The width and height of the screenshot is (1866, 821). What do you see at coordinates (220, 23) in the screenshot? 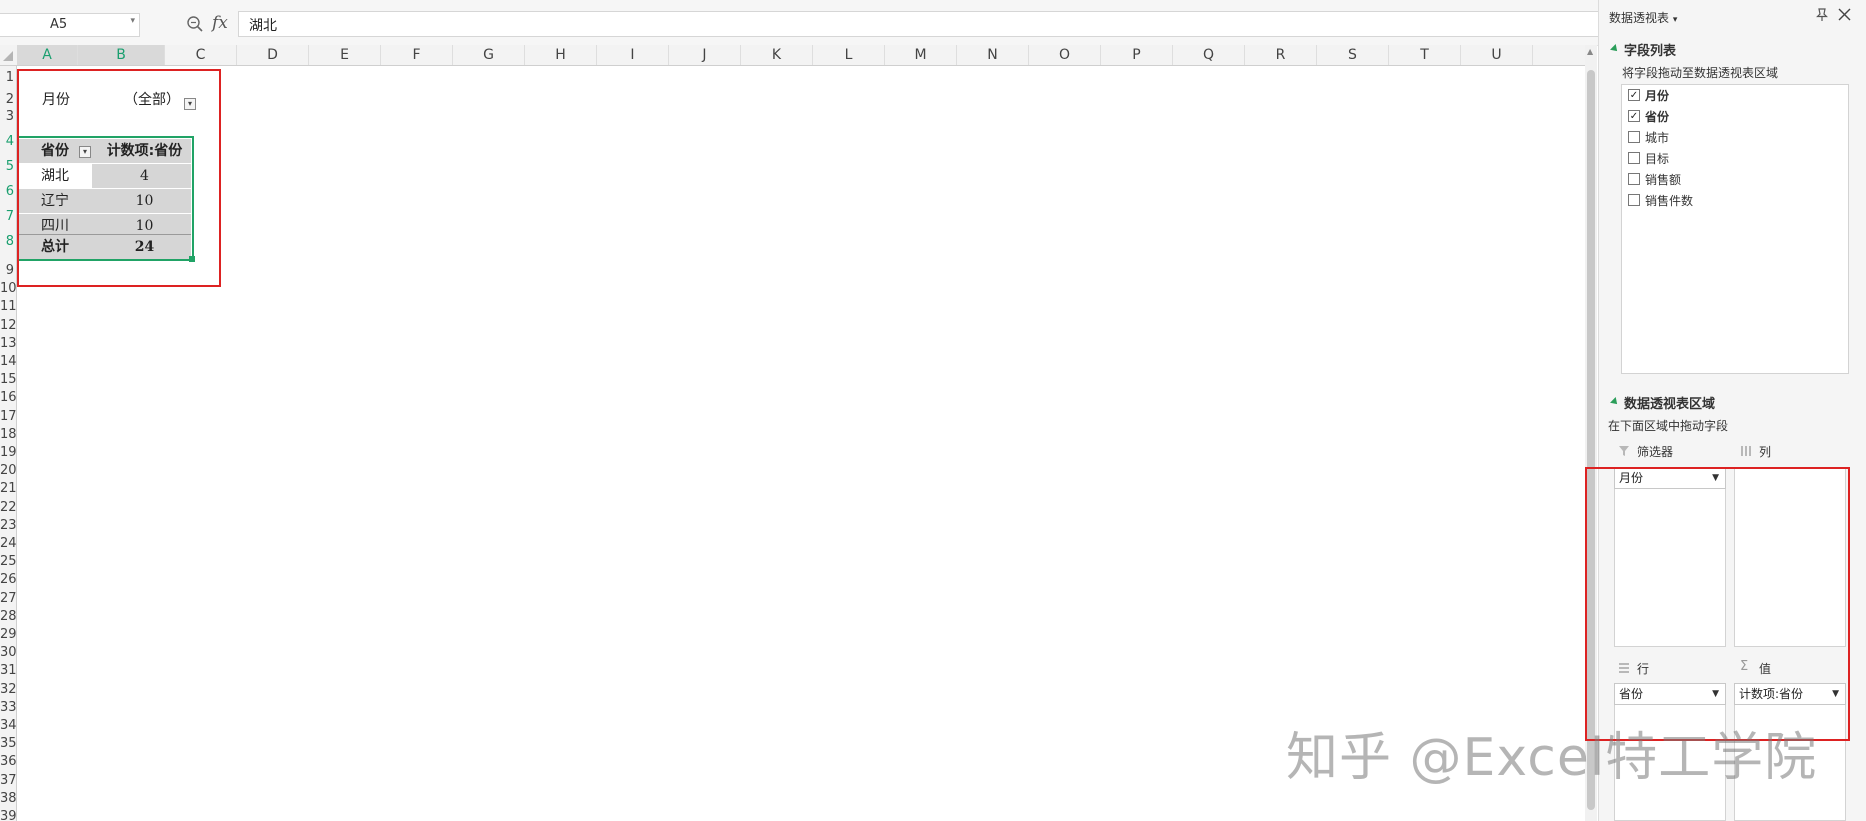
I see `fx-icon: fx` at bounding box center [220, 23].